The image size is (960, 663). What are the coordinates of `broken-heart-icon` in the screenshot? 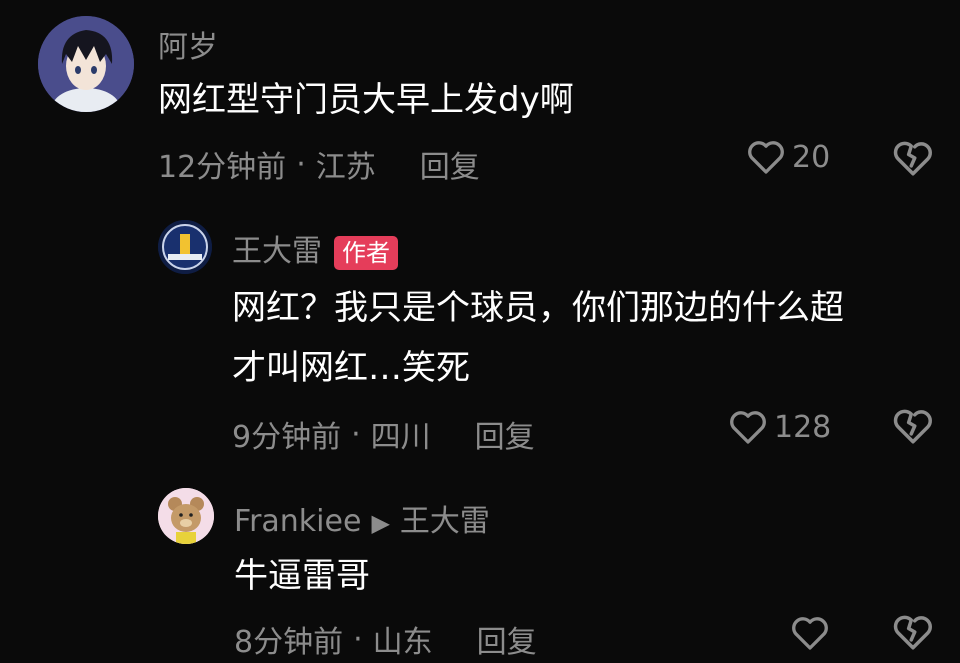 It's located at (912, 632).